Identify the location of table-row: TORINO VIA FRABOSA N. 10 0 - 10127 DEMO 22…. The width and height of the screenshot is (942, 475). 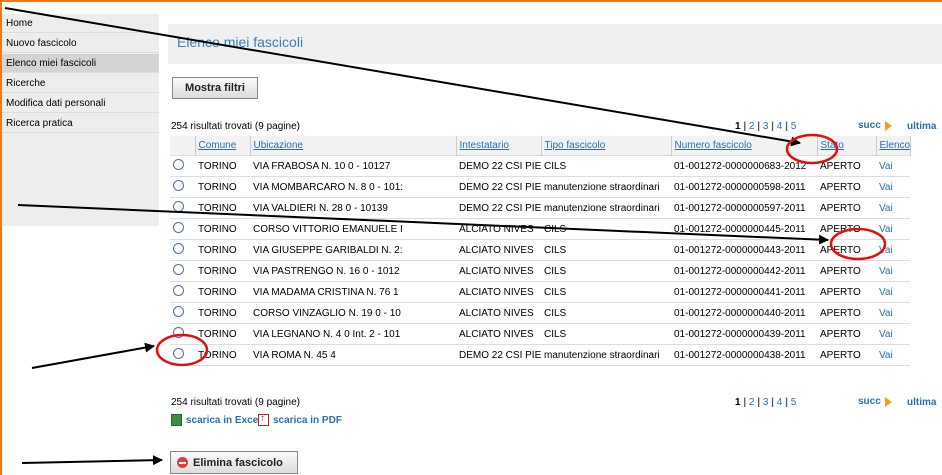
(540, 166).